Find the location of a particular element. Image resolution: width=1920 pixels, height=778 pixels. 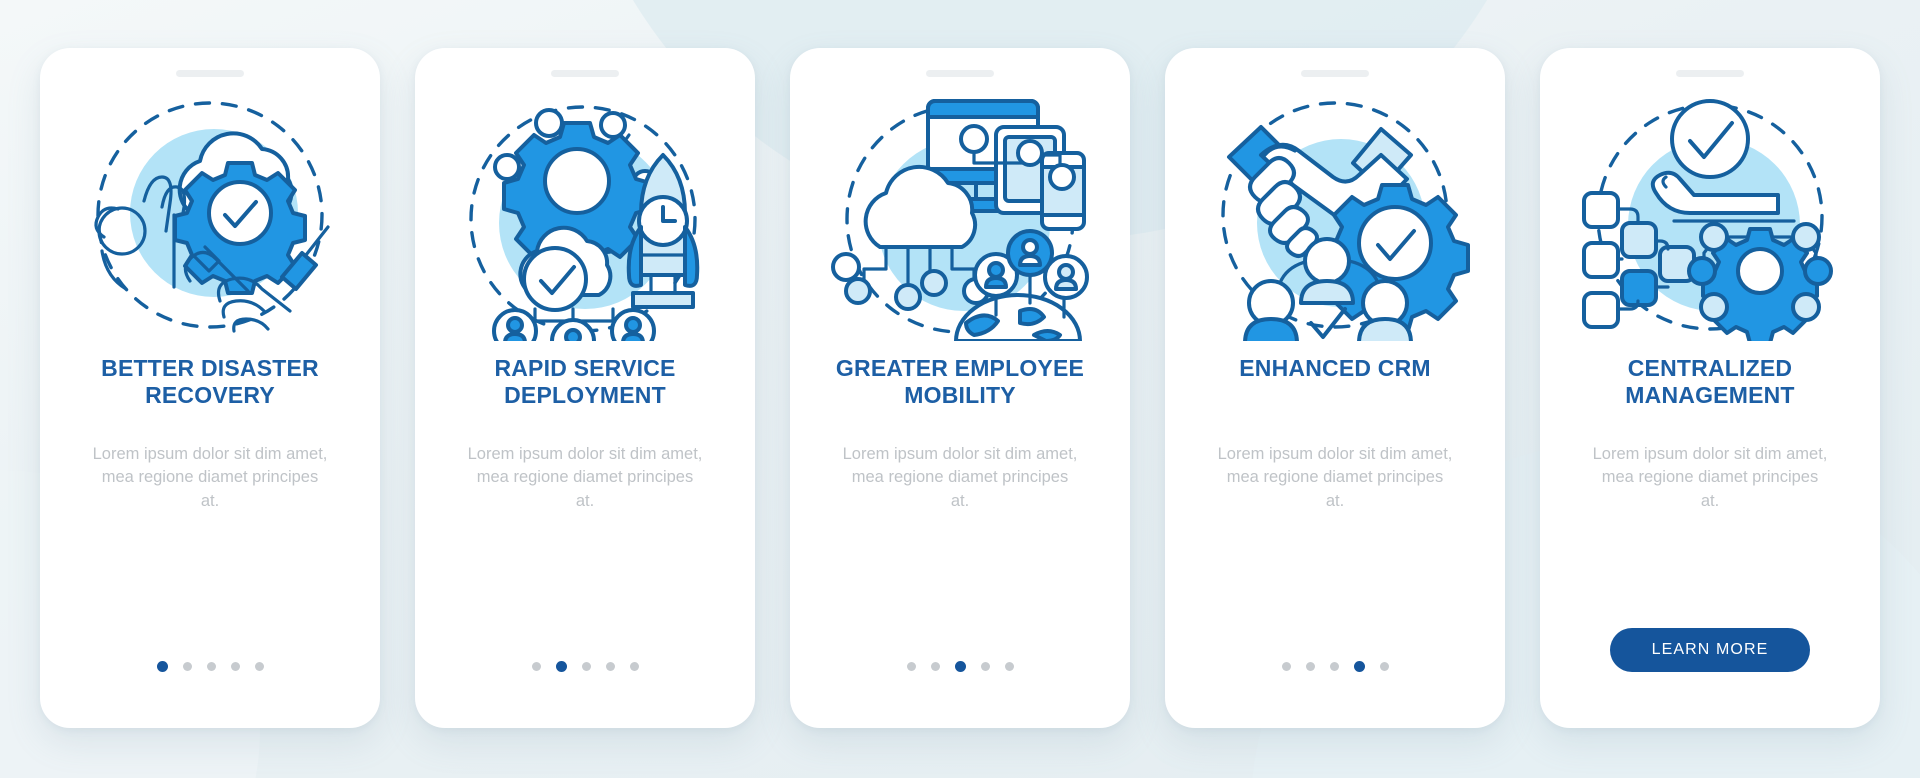

card-title: ENHANCED CRM is located at coordinates (1335, 368).